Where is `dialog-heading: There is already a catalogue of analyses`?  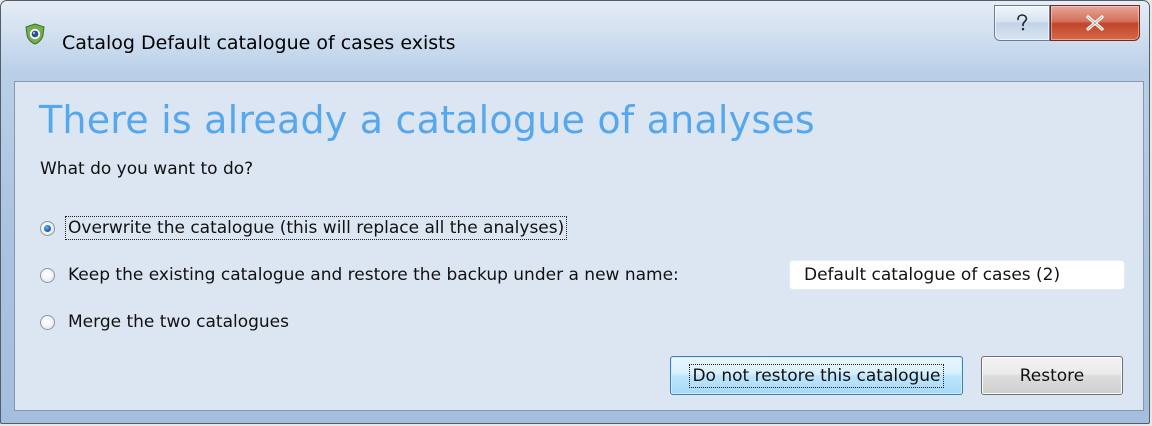 dialog-heading: There is already a catalogue of analyses is located at coordinates (427, 120).